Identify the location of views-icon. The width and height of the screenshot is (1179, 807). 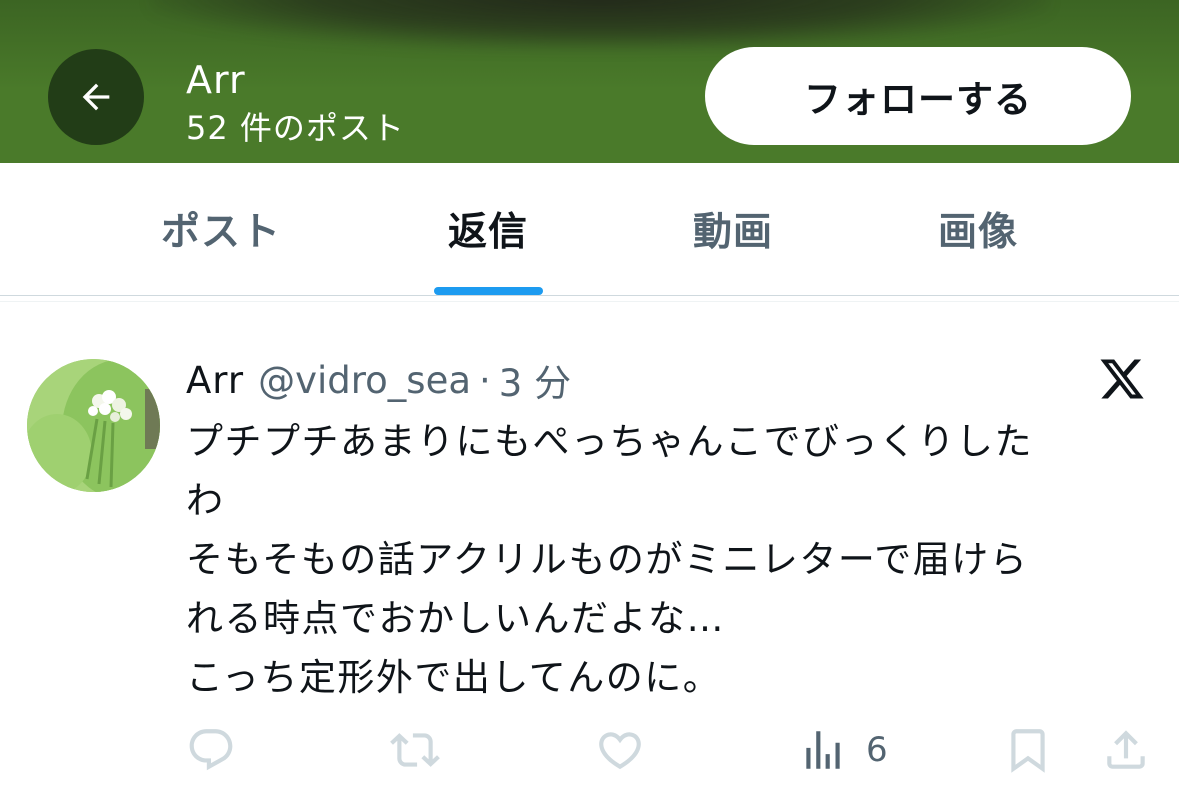
(823, 750).